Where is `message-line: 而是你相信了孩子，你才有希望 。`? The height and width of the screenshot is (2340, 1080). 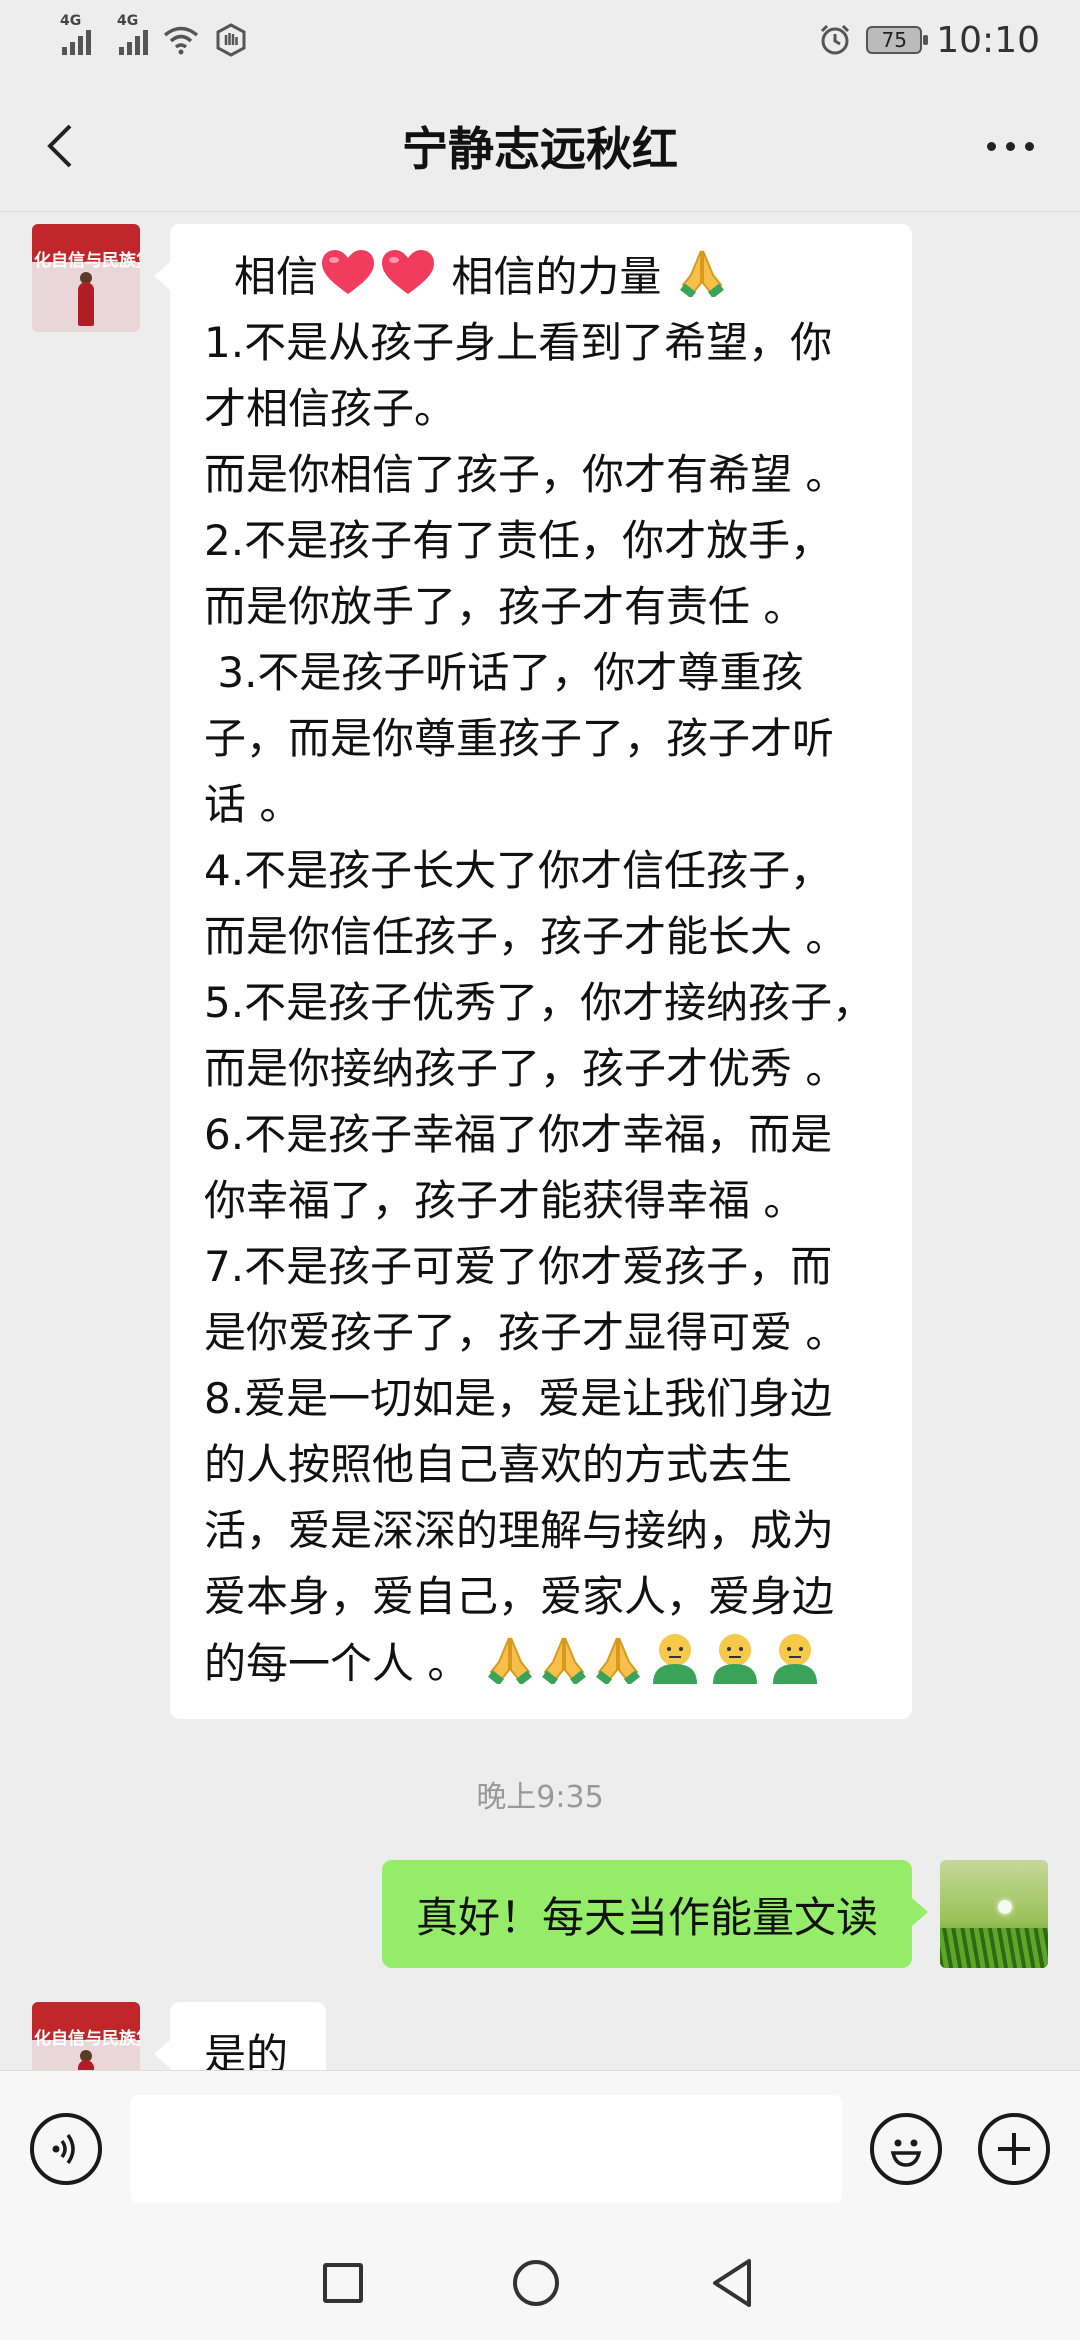 message-line: 而是你相信了孩子，你才有希望 。 is located at coordinates (526, 474).